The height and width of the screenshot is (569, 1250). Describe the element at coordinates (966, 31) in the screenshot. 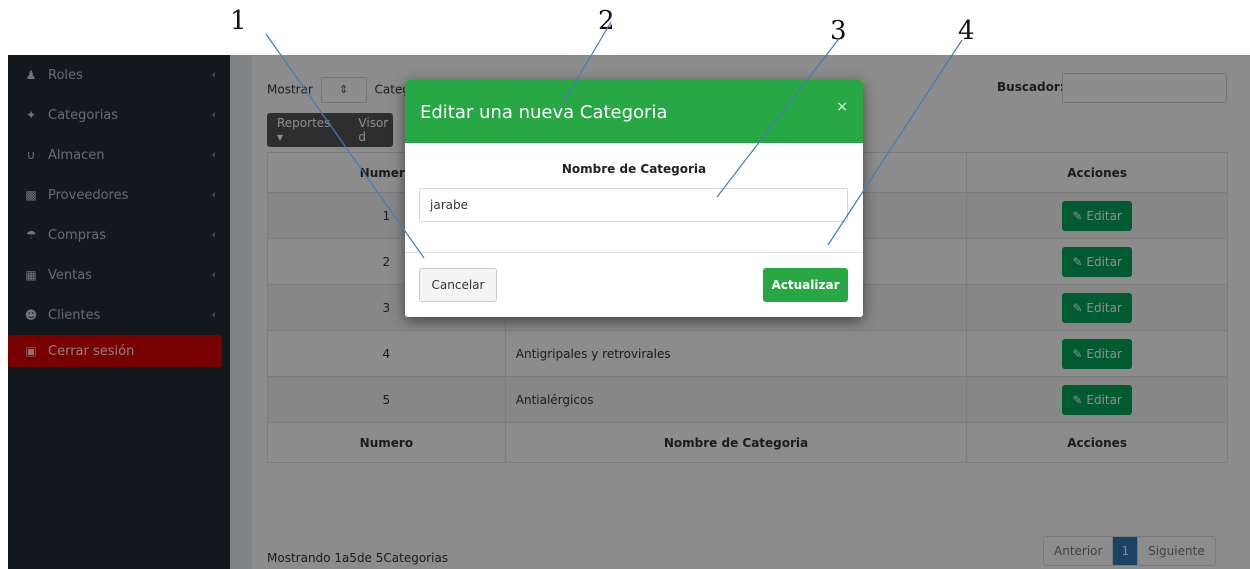

I see `callout-number: 4` at that location.